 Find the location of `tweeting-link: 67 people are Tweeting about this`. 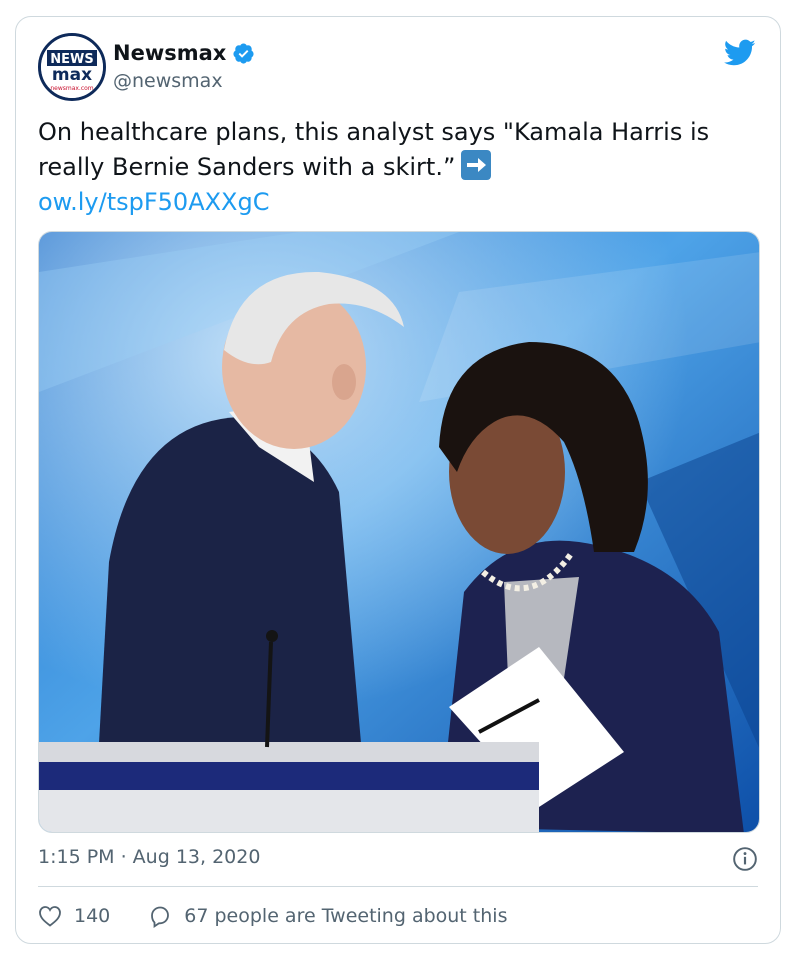

tweeting-link: 67 people are Tweeting about this is located at coordinates (327, 916).